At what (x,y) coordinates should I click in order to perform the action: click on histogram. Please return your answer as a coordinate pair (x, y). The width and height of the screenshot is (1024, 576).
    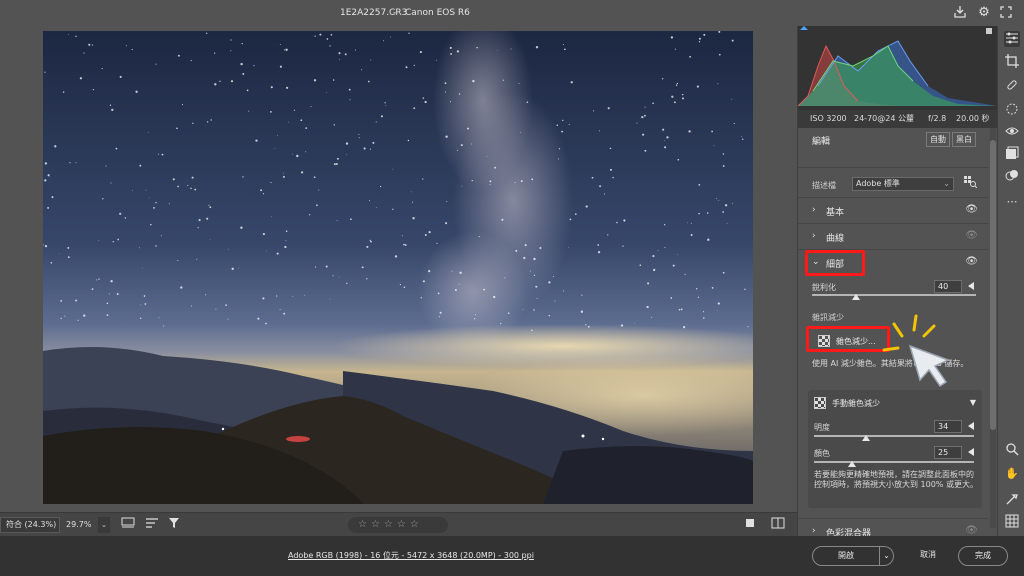
    Looking at the image, I should click on (897, 68).